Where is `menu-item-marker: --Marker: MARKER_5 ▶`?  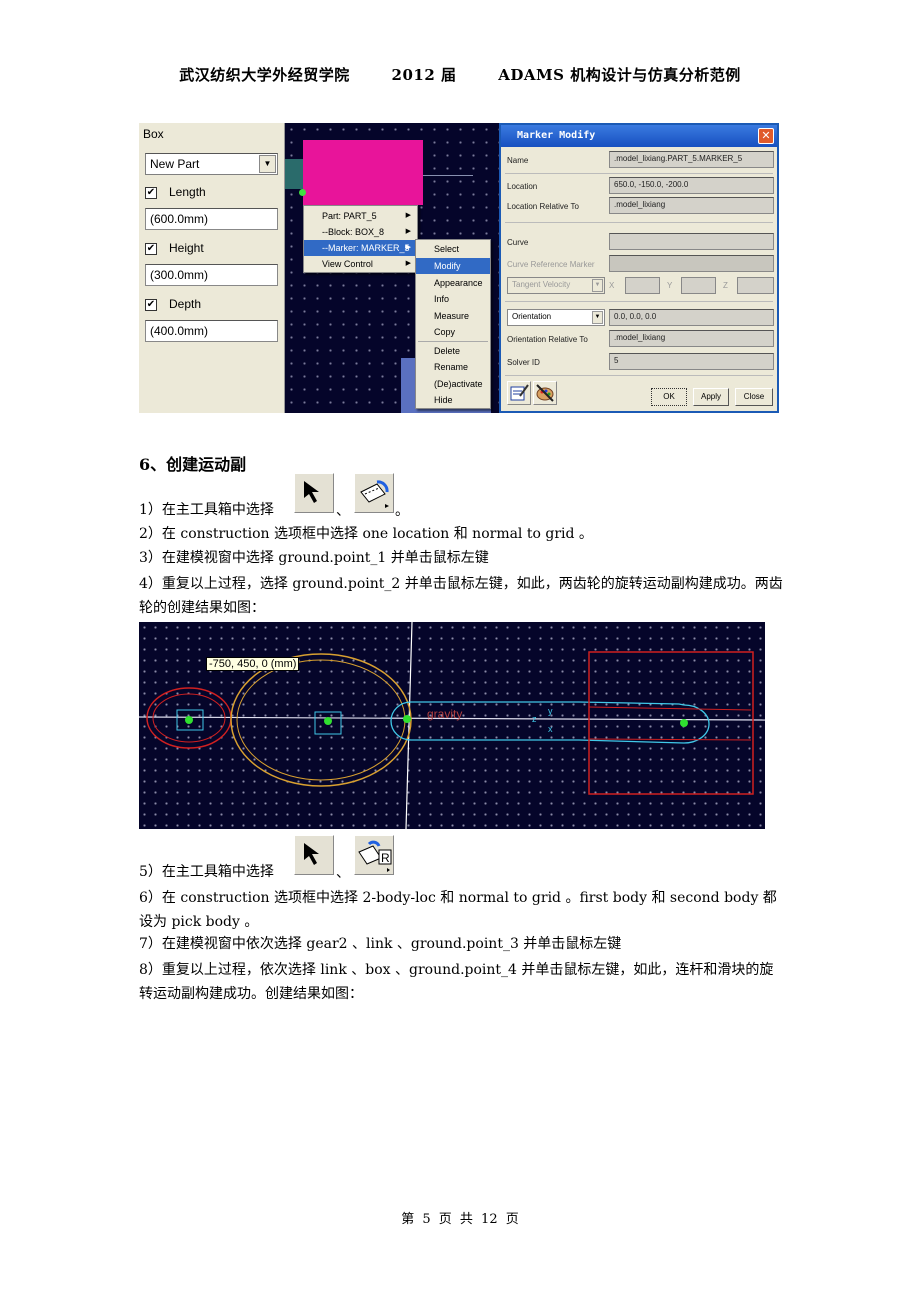 menu-item-marker: --Marker: MARKER_5 ▶ is located at coordinates (360, 248).